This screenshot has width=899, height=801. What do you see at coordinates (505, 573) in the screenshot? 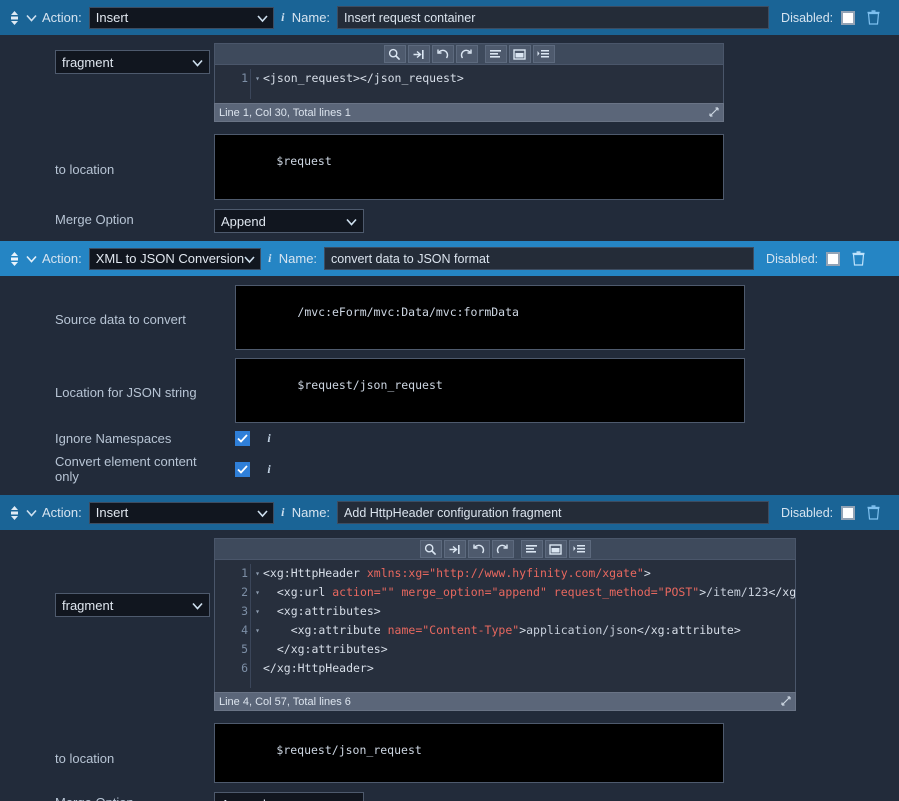
I see `code-token-attr: xmlns:xg="http://www.hyfinity.com/xgate"` at bounding box center [505, 573].